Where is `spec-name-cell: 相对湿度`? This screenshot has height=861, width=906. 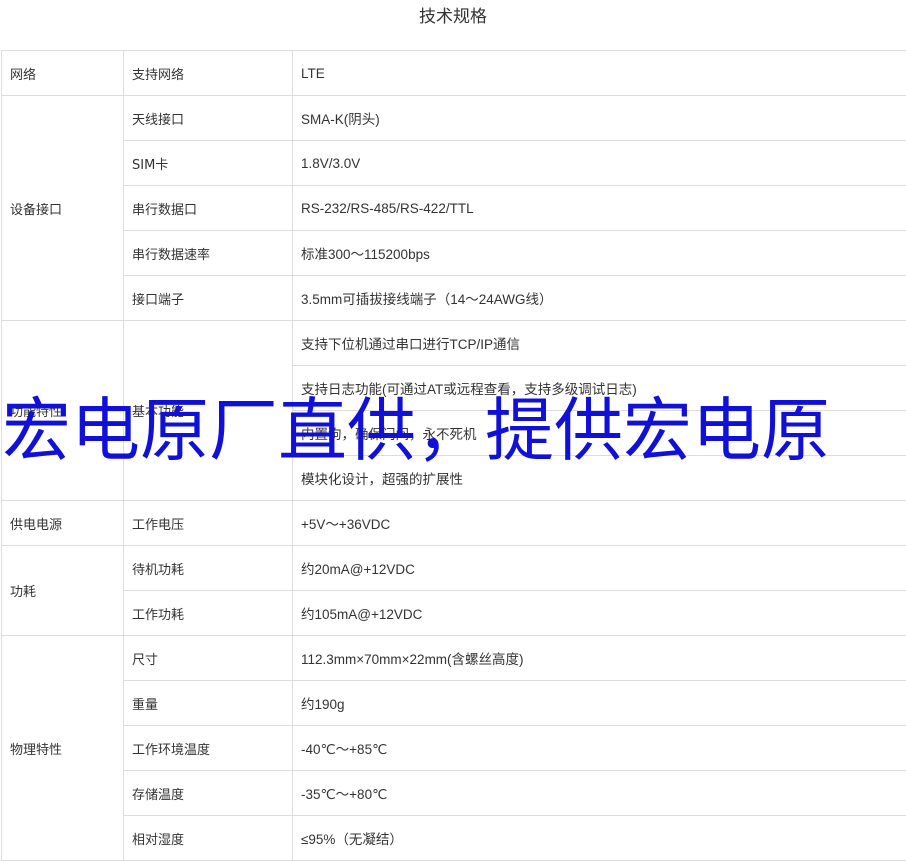
spec-name-cell: 相对湿度 is located at coordinates (208, 838).